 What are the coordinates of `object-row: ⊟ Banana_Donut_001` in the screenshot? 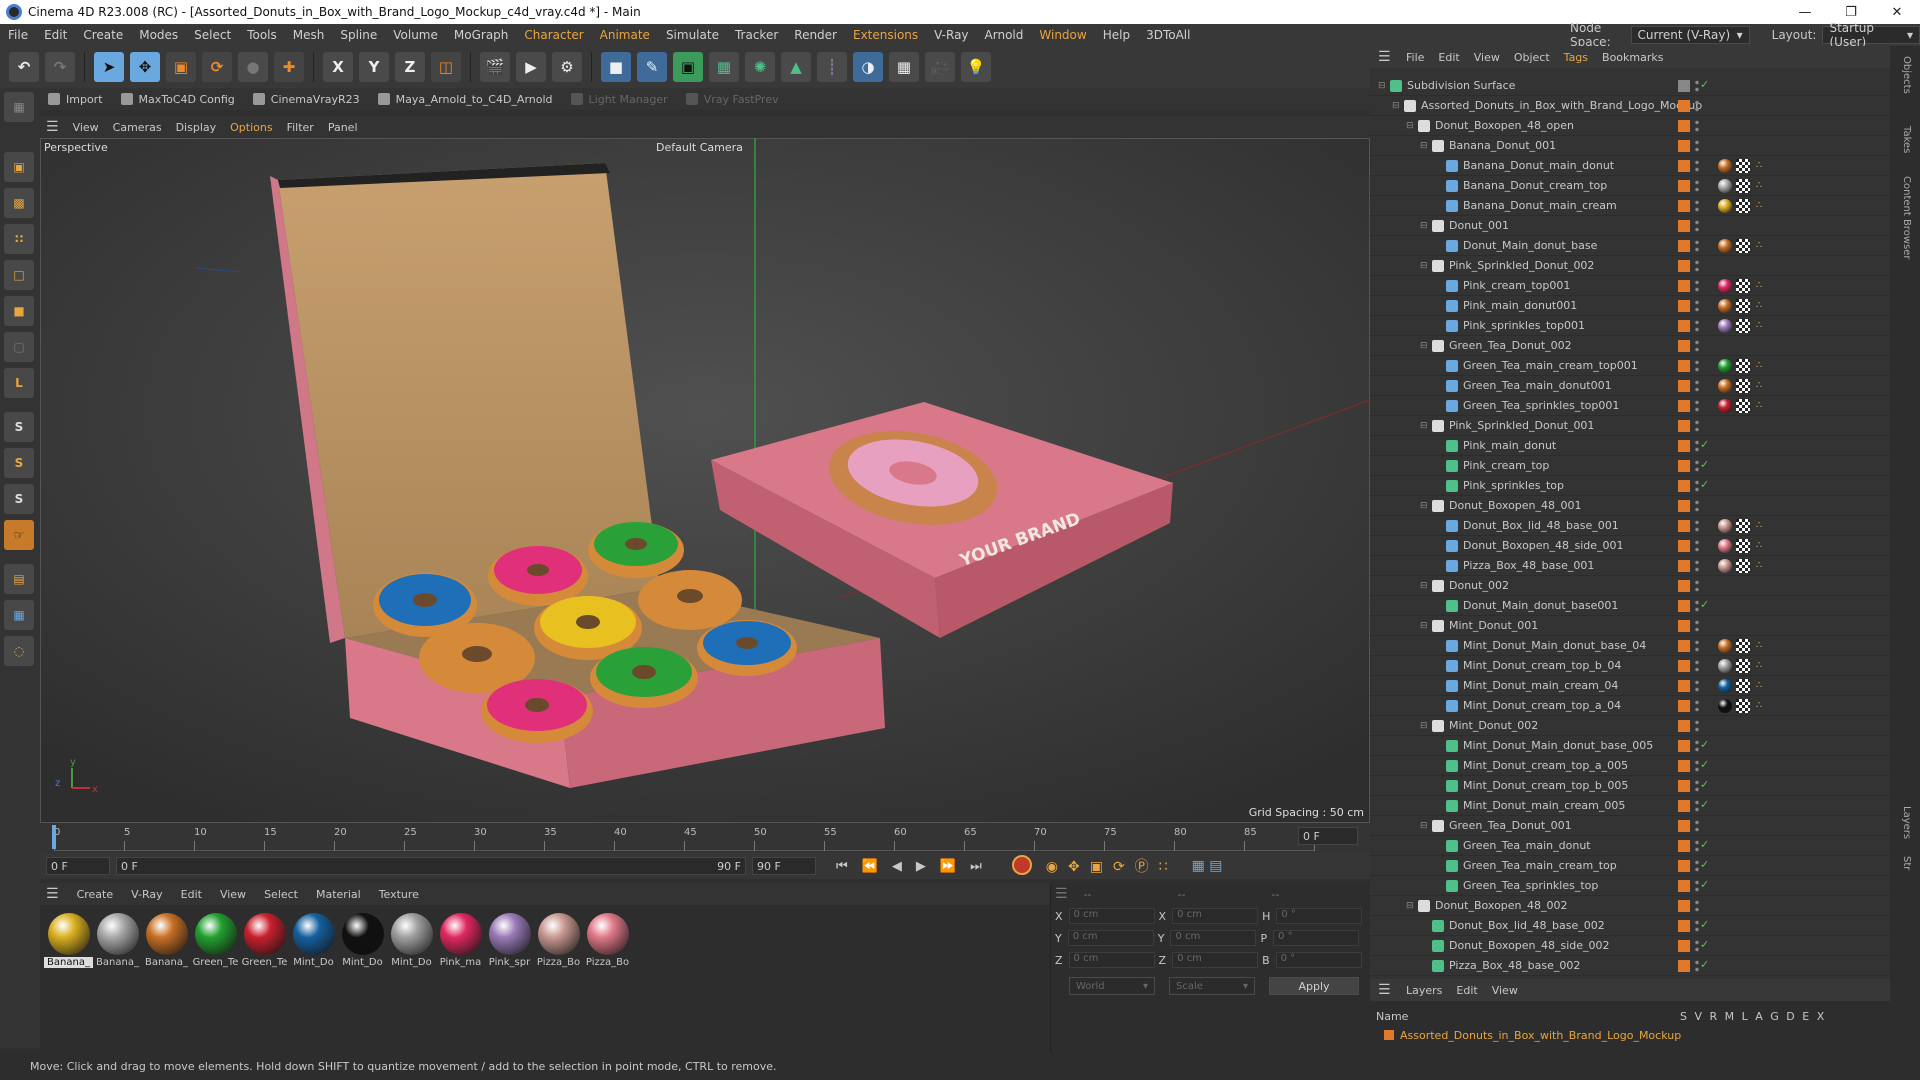 It's located at (1630, 146).